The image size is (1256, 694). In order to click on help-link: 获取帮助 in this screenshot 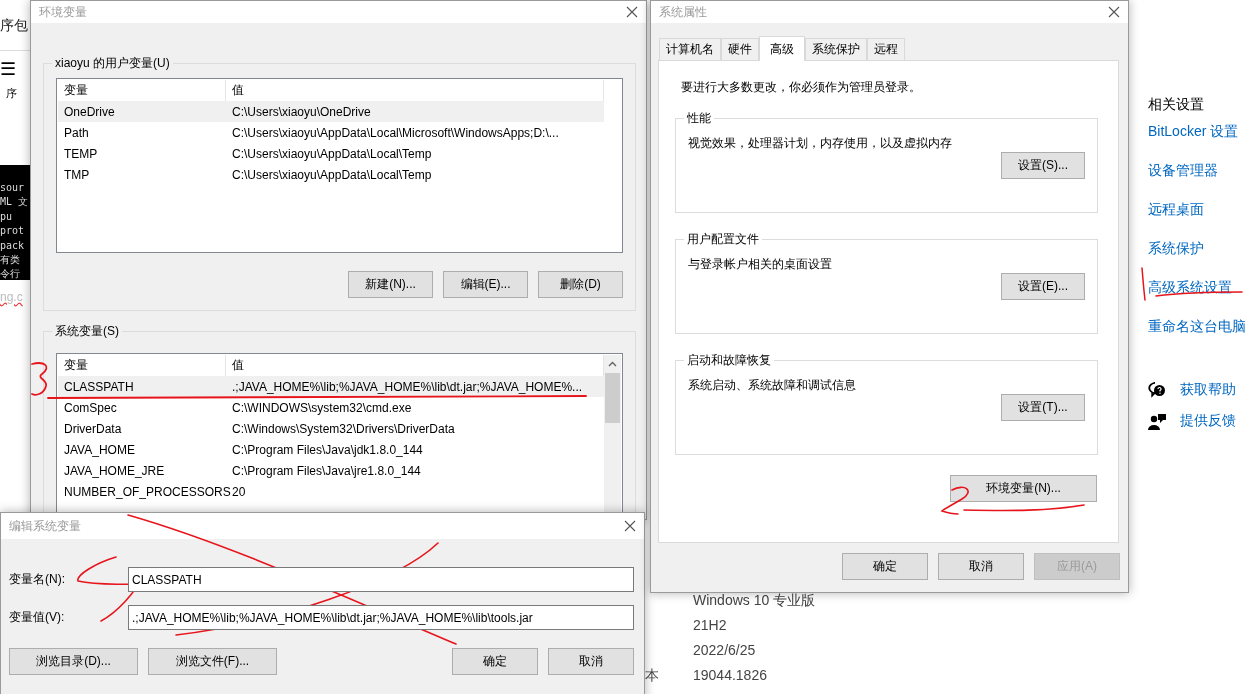, I will do `click(1208, 390)`.